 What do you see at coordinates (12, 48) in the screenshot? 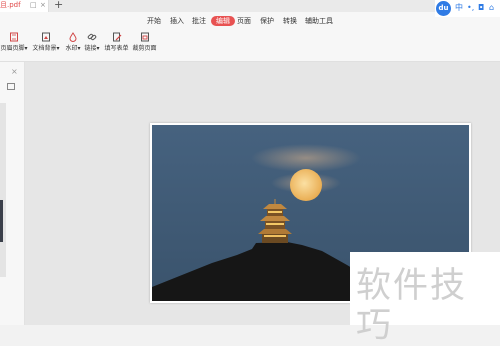
I see `header-footer-label: 页眉页脚` at bounding box center [12, 48].